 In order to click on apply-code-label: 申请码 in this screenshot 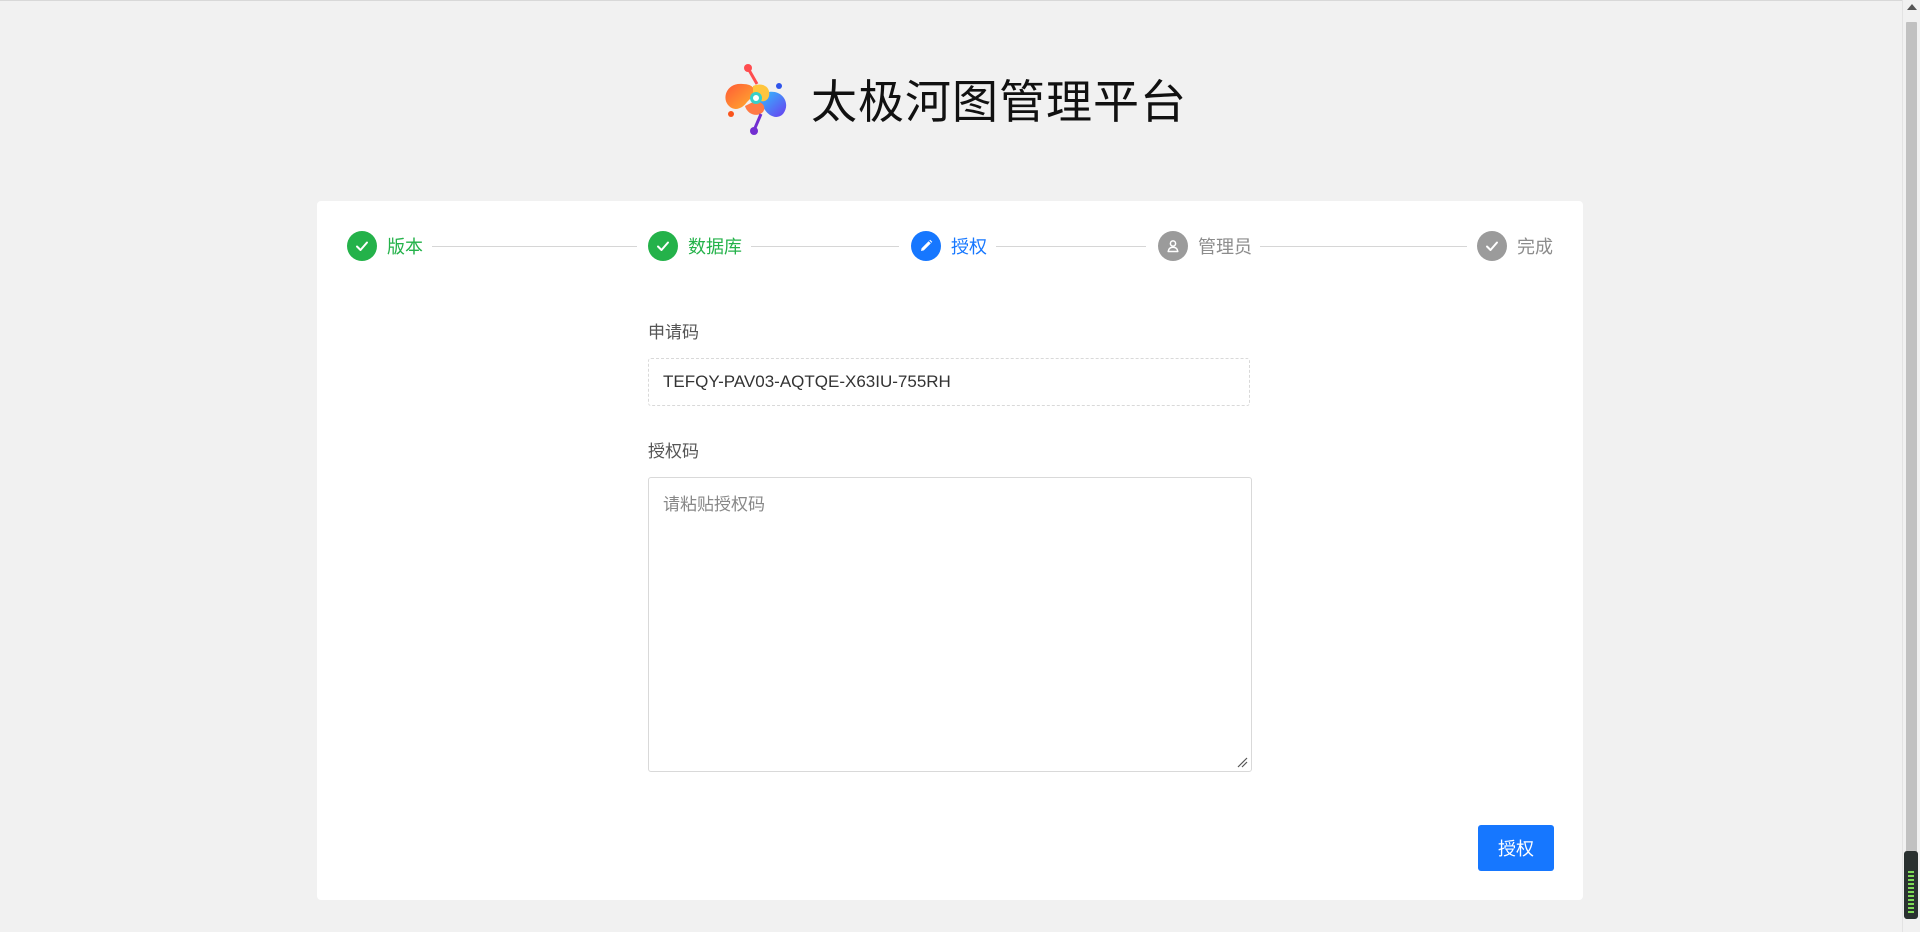, I will do `click(673, 333)`.